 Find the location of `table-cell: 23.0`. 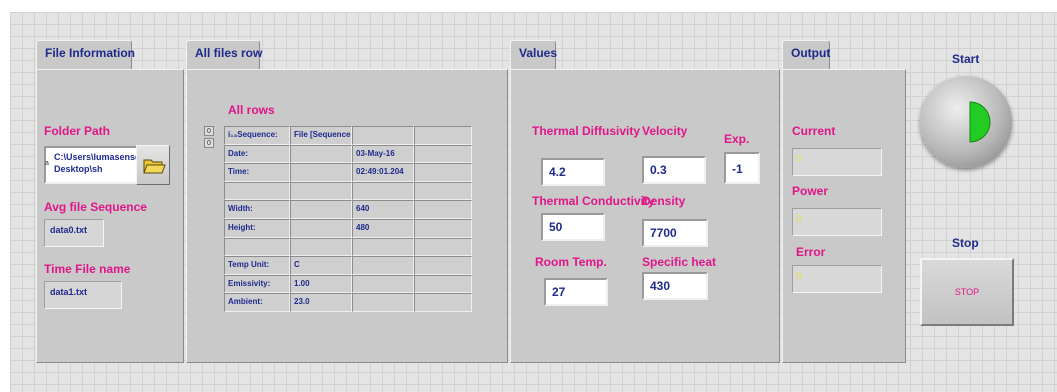

table-cell: 23.0 is located at coordinates (321, 302).